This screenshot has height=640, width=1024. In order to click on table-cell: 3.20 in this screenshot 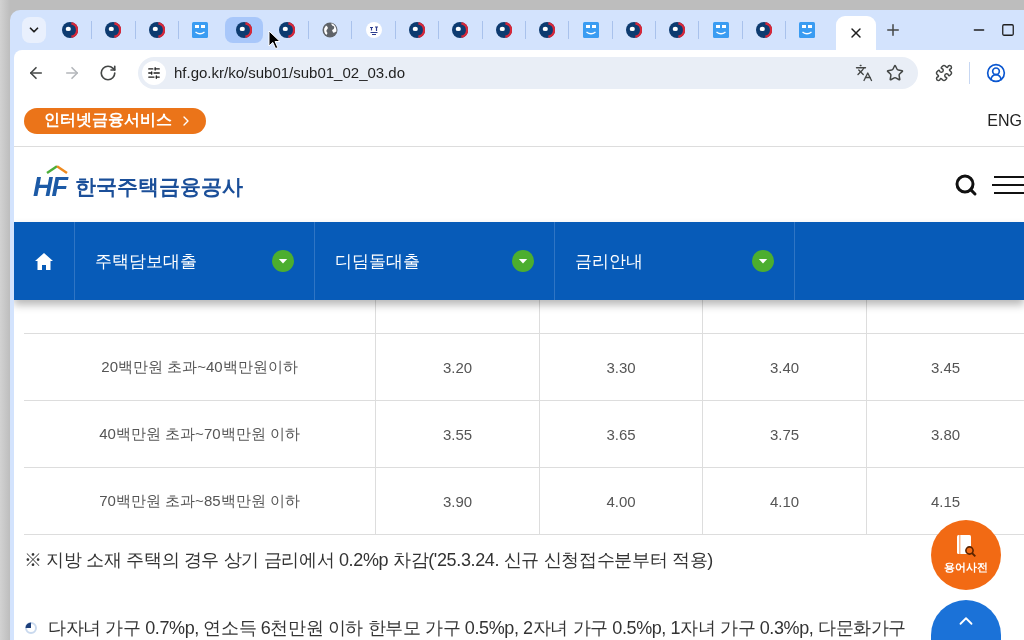, I will do `click(458, 367)`.